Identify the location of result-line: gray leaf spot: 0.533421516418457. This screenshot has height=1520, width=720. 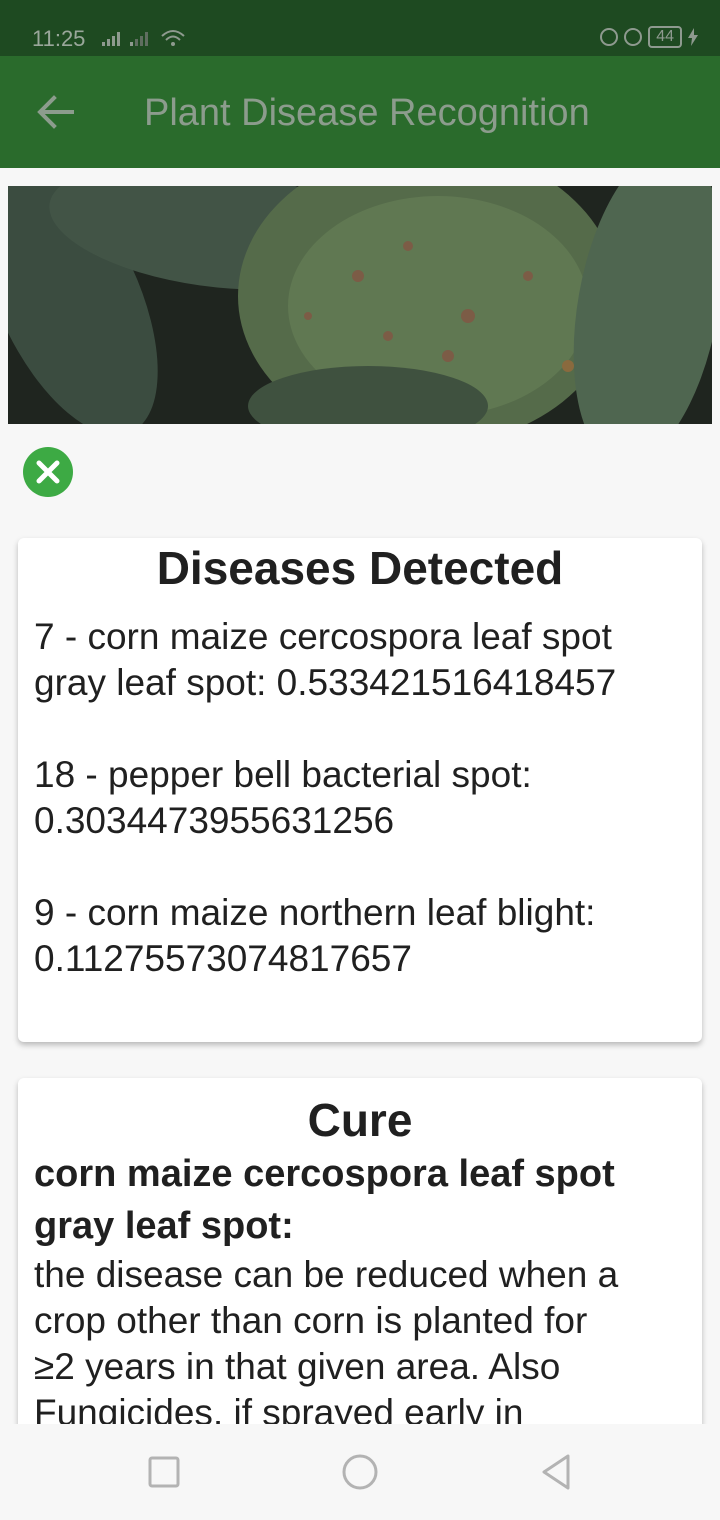
(325, 682).